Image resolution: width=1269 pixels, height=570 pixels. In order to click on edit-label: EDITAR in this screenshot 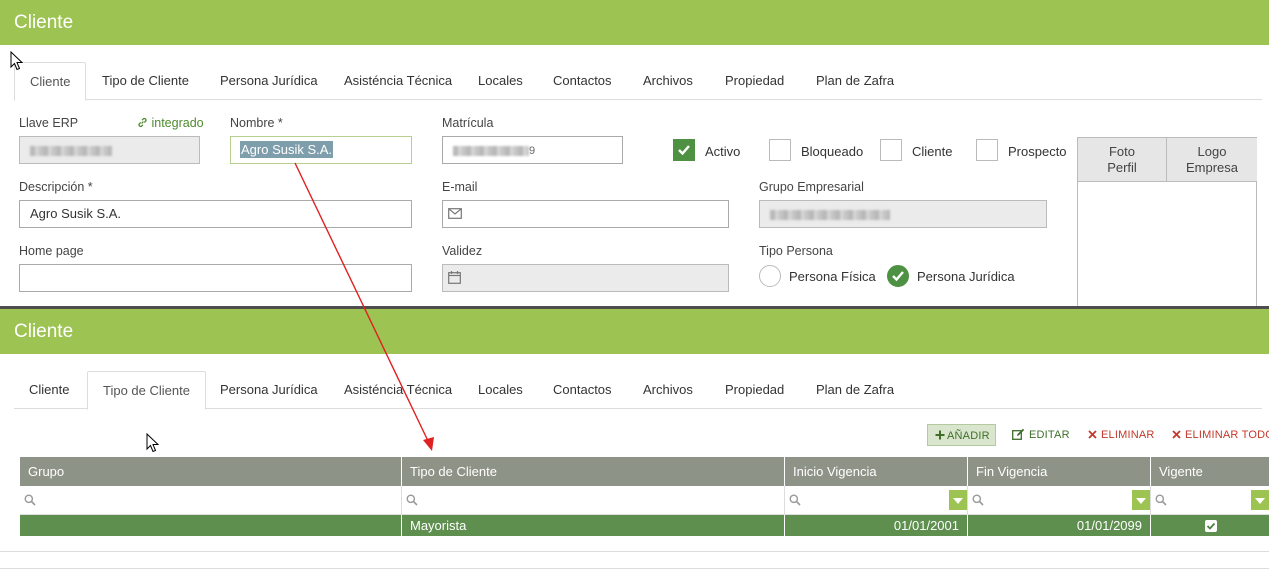, I will do `click(1049, 435)`.